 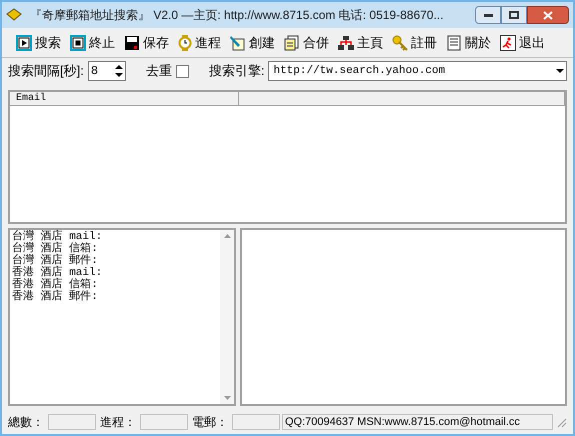 I want to click on maximize-button, so click(x=514, y=15).